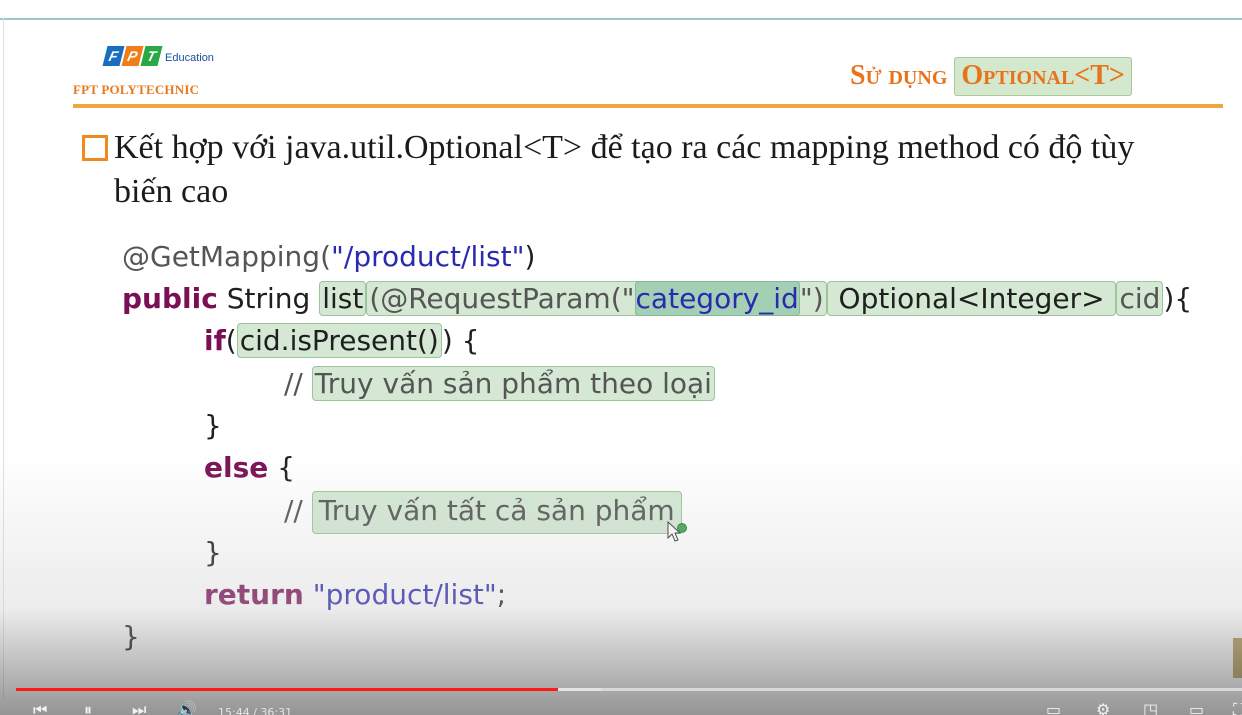 This screenshot has height=715, width=1242. I want to click on code-line-1: @GetMapping("/product/list"), so click(328, 257).